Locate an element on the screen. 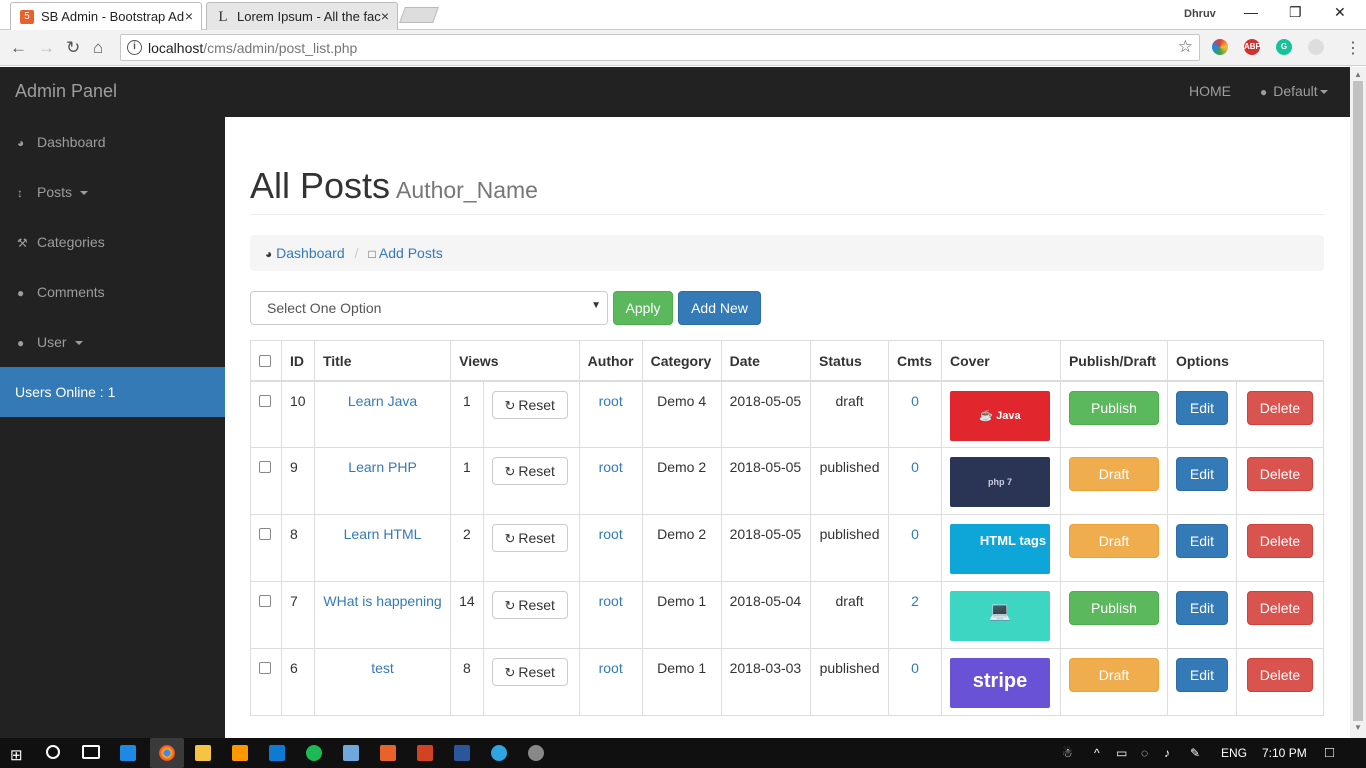  scroll-up-icon: ▲ is located at coordinates (1358, 74).